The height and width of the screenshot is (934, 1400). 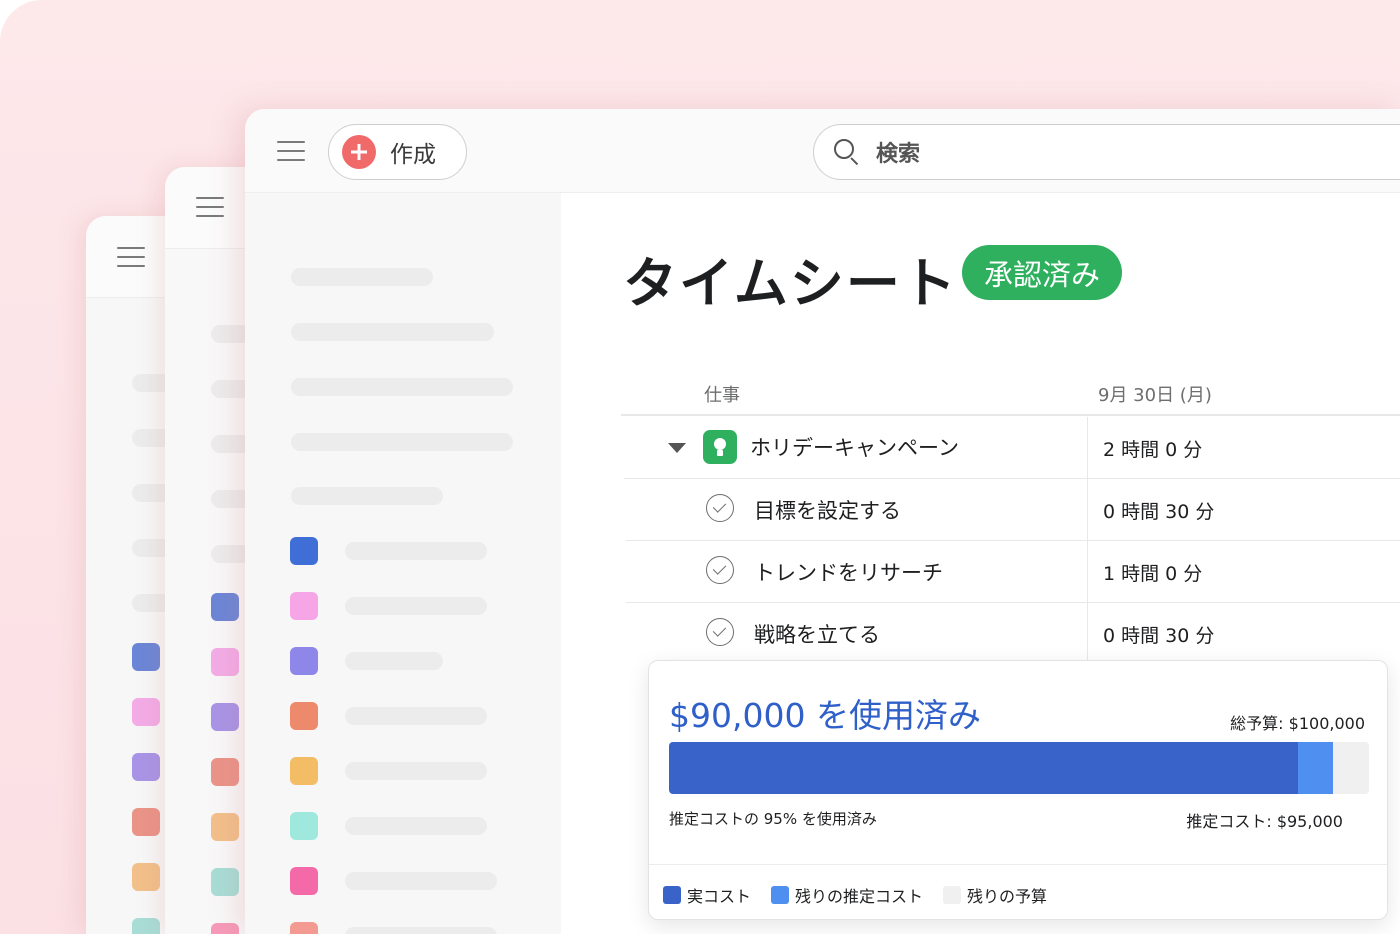 I want to click on row-task-name: ホリデーキャンペーン, so click(x=854, y=448).